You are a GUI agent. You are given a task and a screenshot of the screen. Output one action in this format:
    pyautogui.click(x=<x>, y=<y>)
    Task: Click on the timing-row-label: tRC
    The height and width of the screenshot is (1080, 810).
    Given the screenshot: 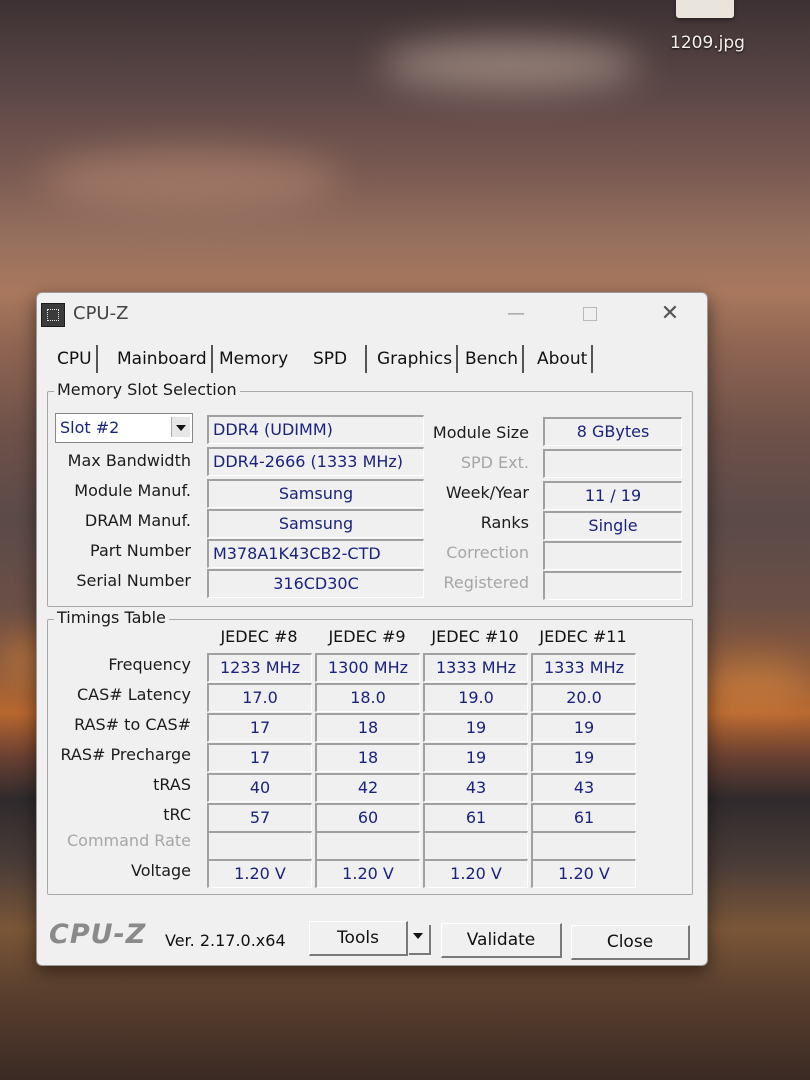 What is the action you would take?
    pyautogui.click(x=177, y=814)
    